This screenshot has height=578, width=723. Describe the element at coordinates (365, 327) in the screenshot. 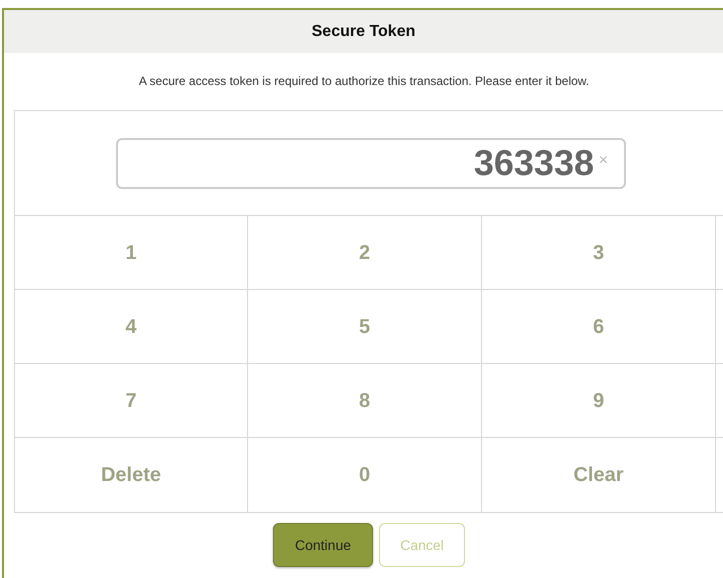

I see `keypad-key: 5` at that location.